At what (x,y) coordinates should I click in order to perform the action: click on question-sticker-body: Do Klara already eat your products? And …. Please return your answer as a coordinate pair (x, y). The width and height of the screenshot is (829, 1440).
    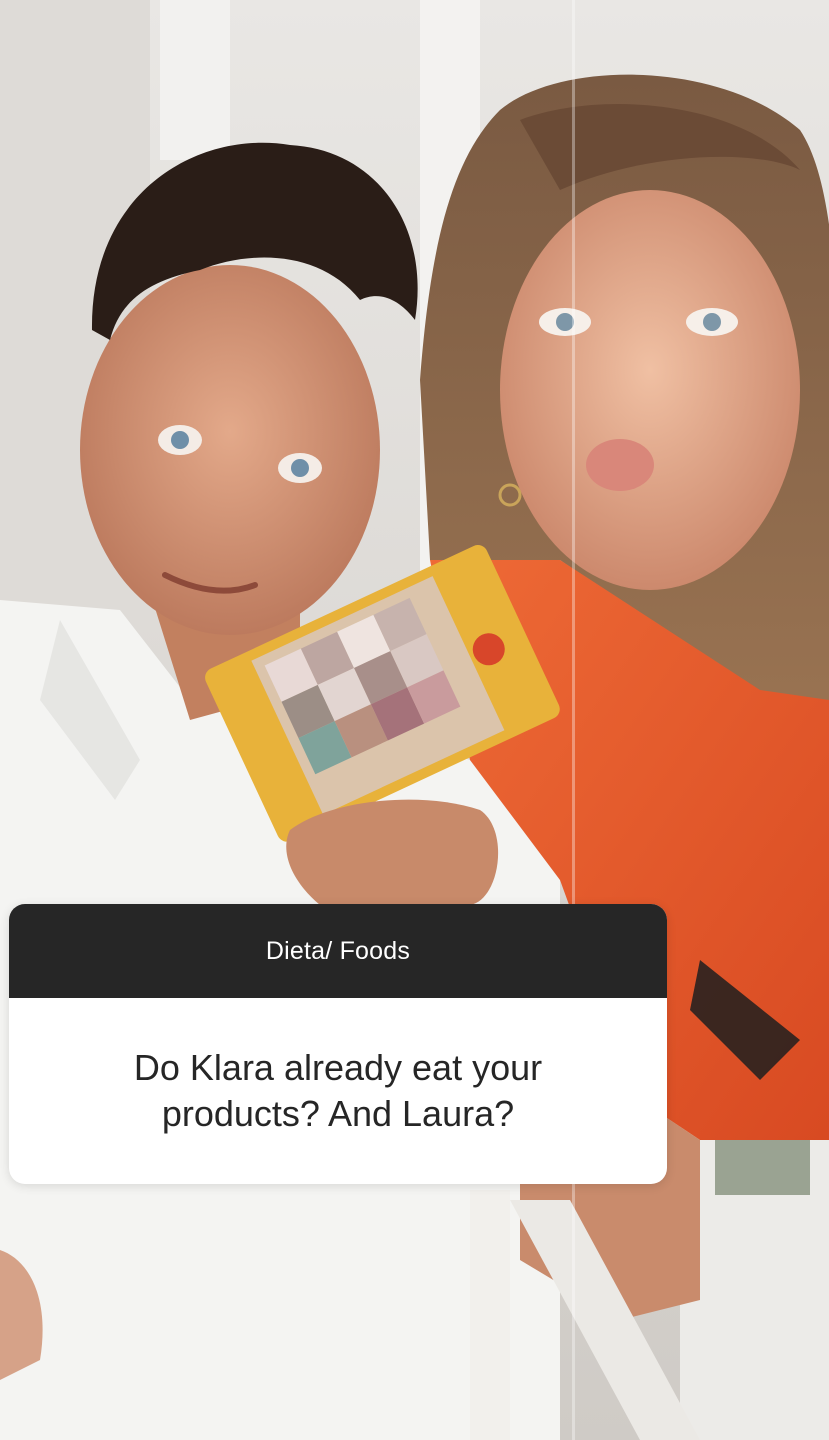
    Looking at the image, I should click on (338, 1091).